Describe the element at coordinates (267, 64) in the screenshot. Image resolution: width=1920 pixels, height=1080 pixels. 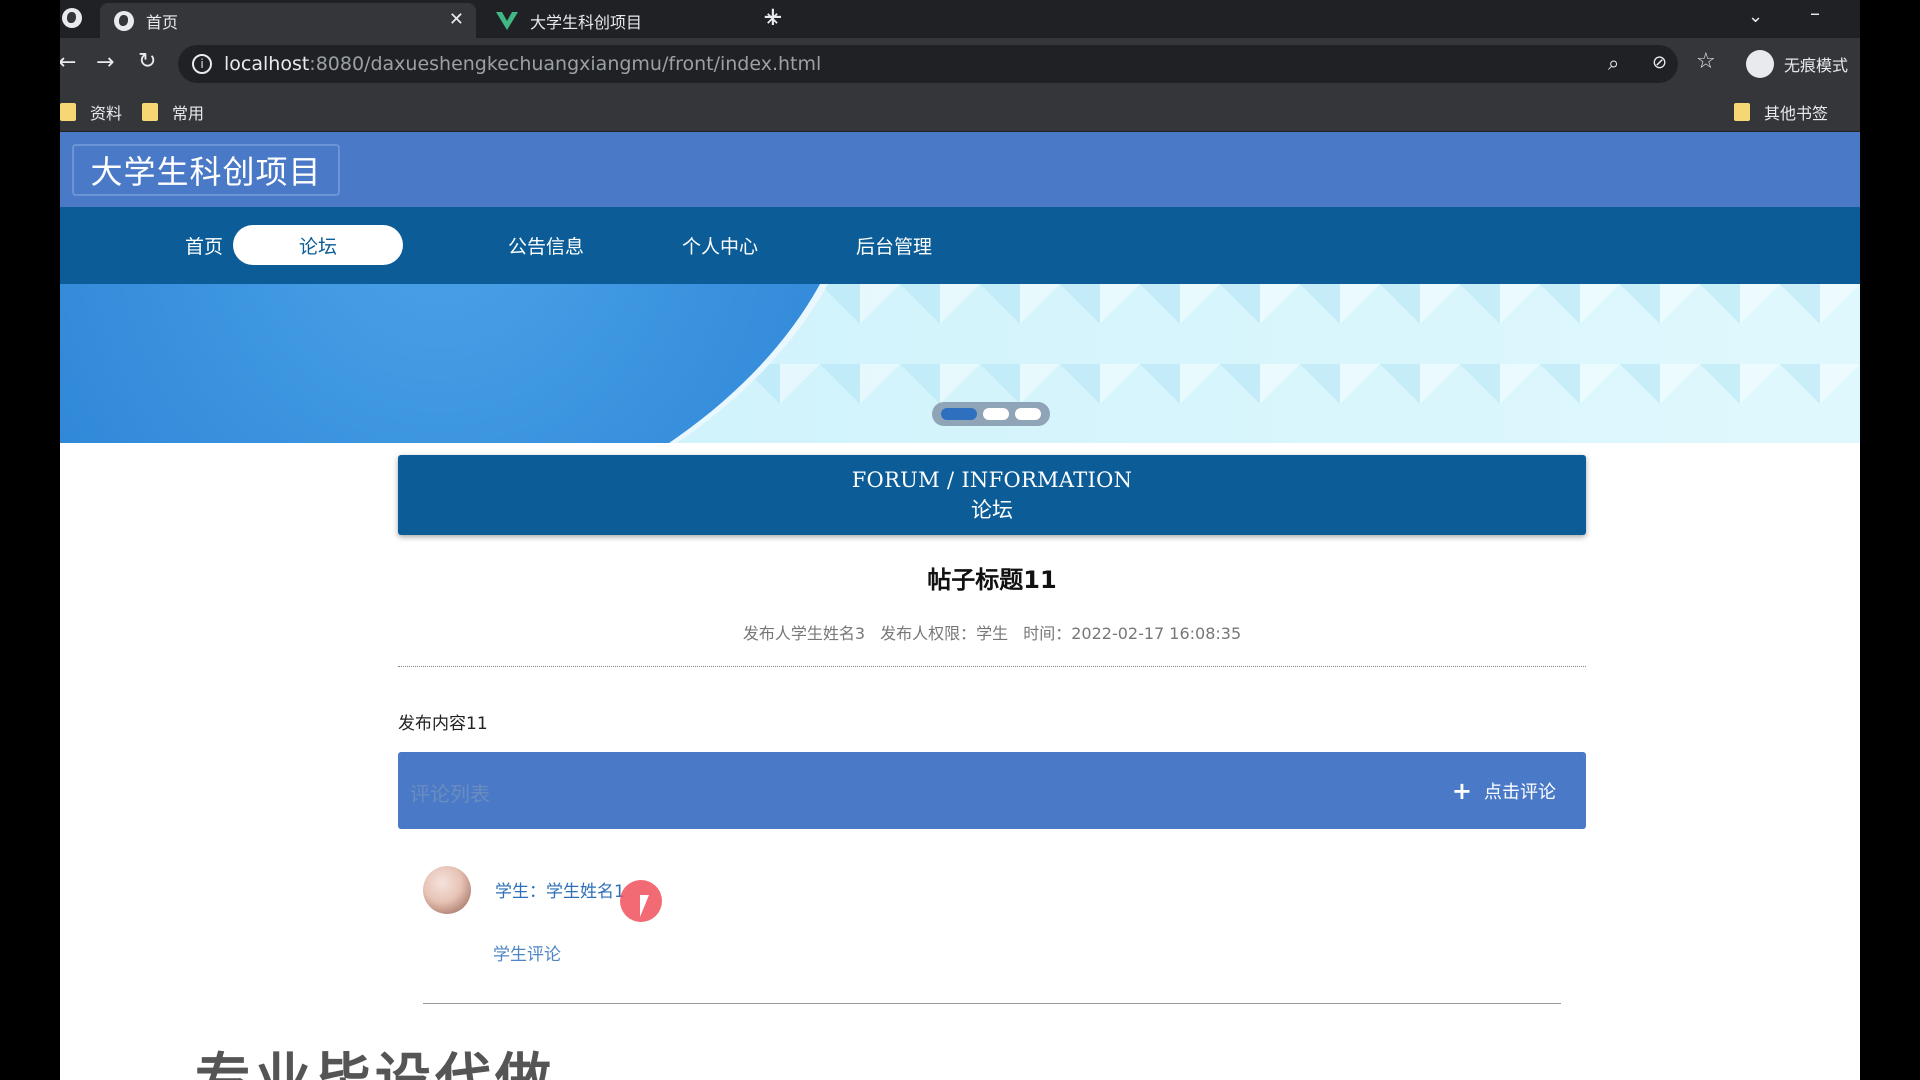
I see `url-host: localhost` at that location.